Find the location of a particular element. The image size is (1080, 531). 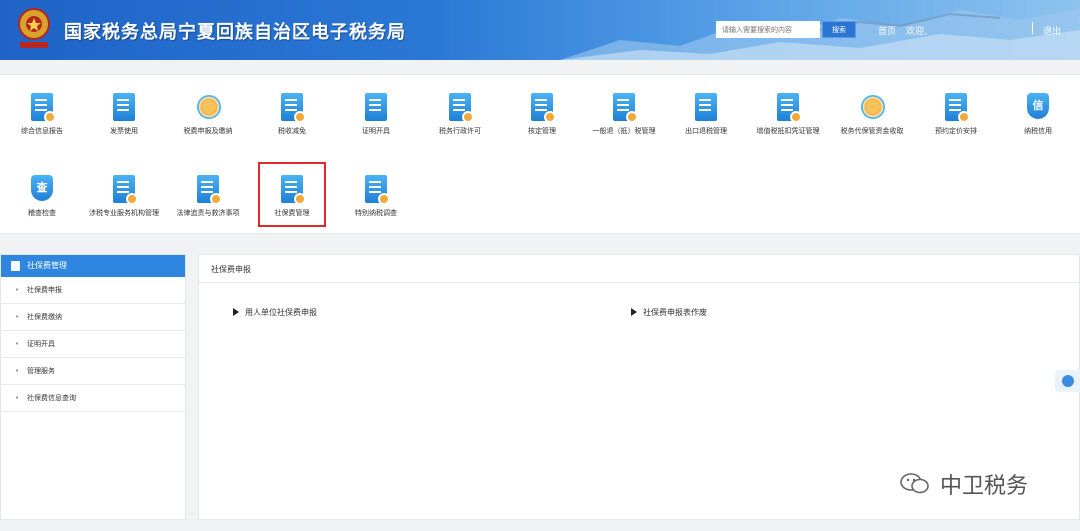

service-item-special-investigation: 特别纳税调查 is located at coordinates (376, 196).